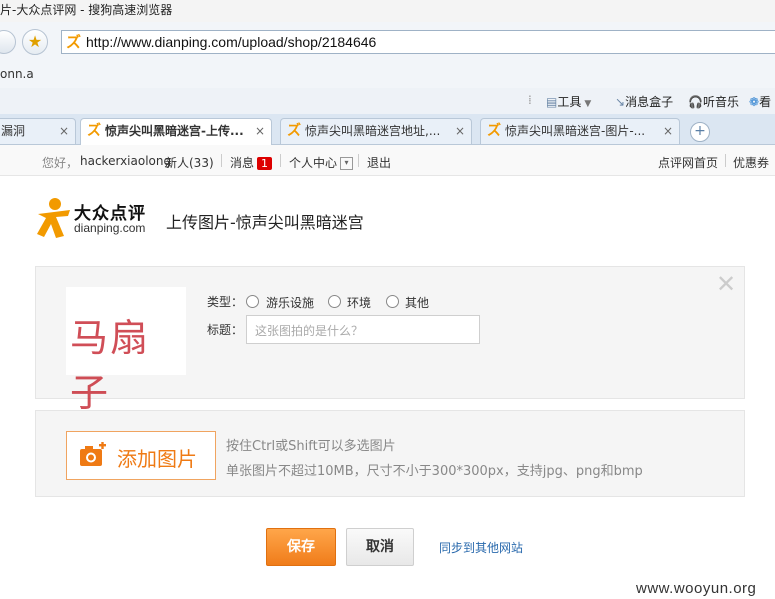 Image resolution: width=775 pixels, height=599 pixels. What do you see at coordinates (700, 132) in the screenshot?
I see `new-tab-plus-icon: +` at bounding box center [700, 132].